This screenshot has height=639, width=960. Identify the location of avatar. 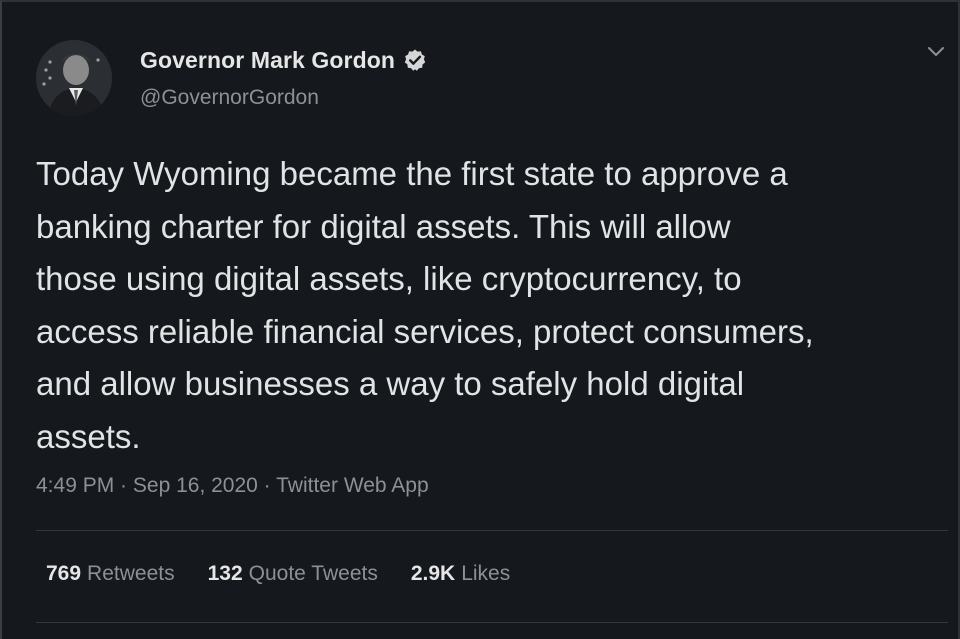
(74, 78).